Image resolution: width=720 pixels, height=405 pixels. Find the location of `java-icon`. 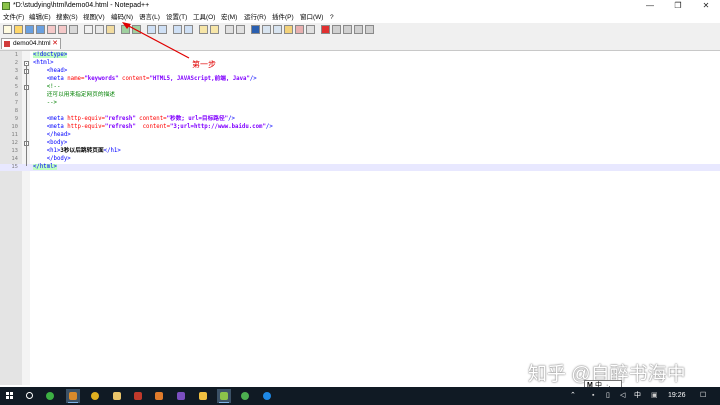

java-icon is located at coordinates (138, 396).